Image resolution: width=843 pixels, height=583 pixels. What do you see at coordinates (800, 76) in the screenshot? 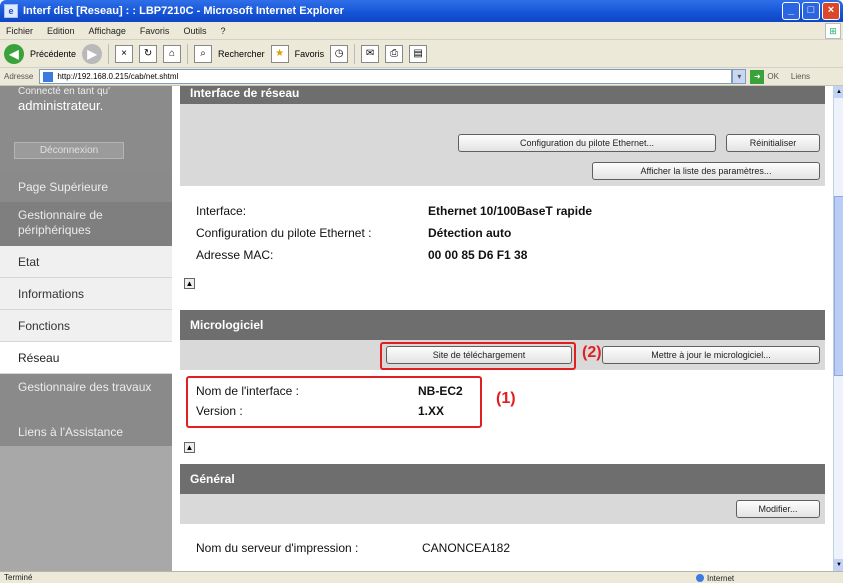
I see `links-button: Liens` at bounding box center [800, 76].